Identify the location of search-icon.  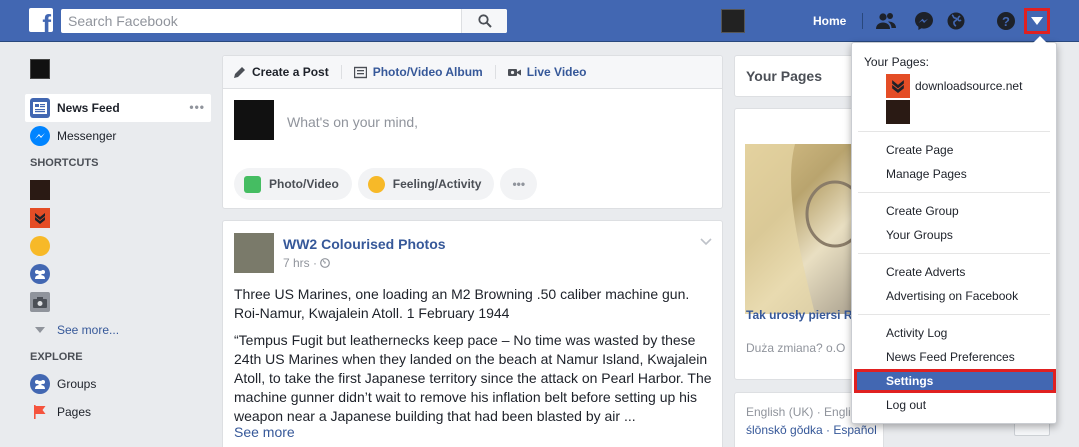
(484, 21).